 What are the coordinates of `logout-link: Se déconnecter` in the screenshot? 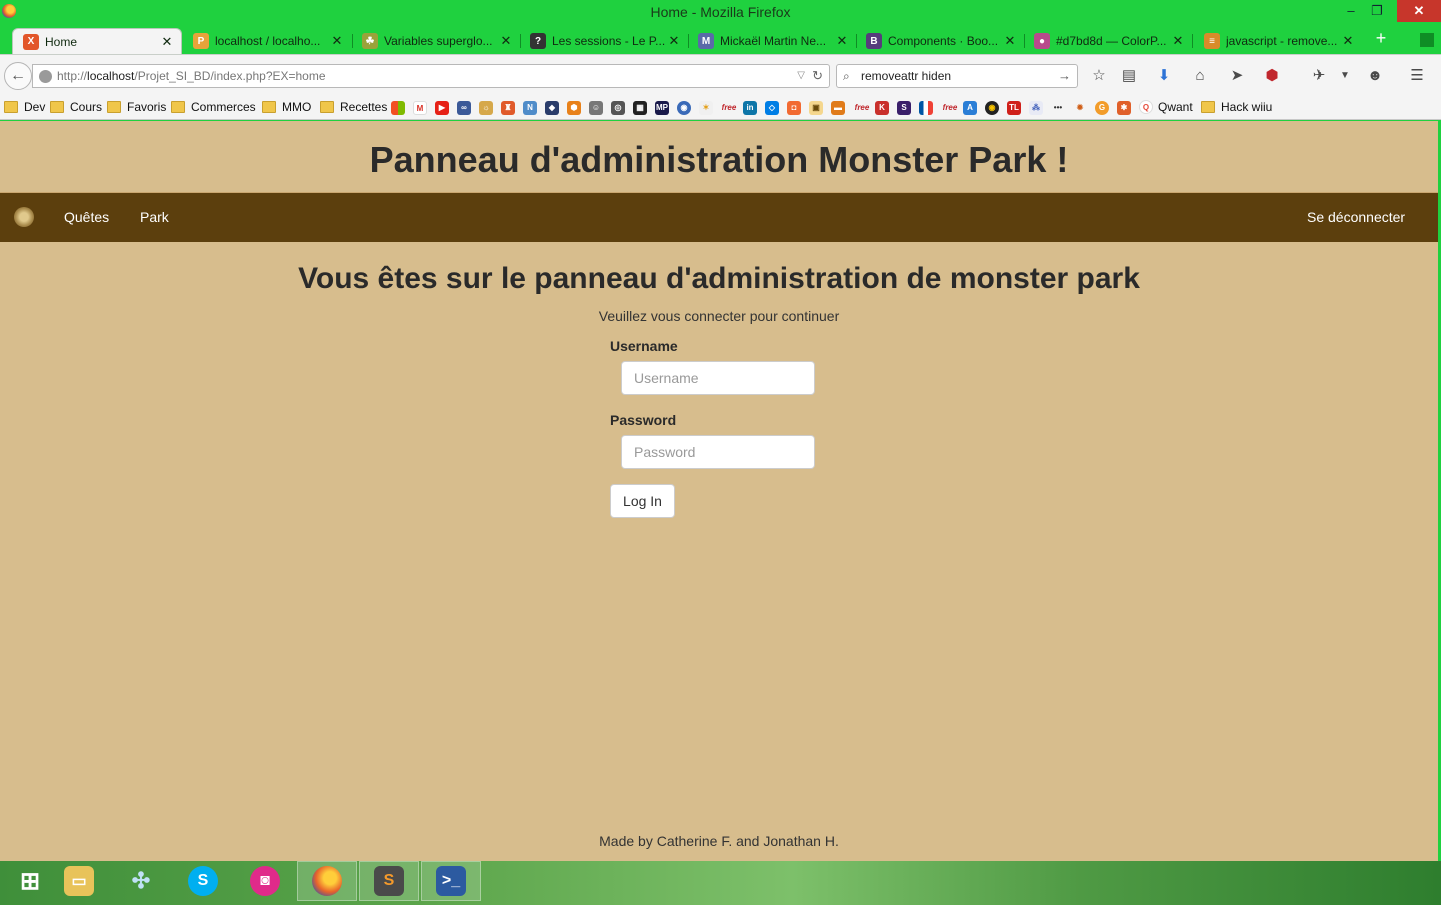 It's located at (1356, 217).